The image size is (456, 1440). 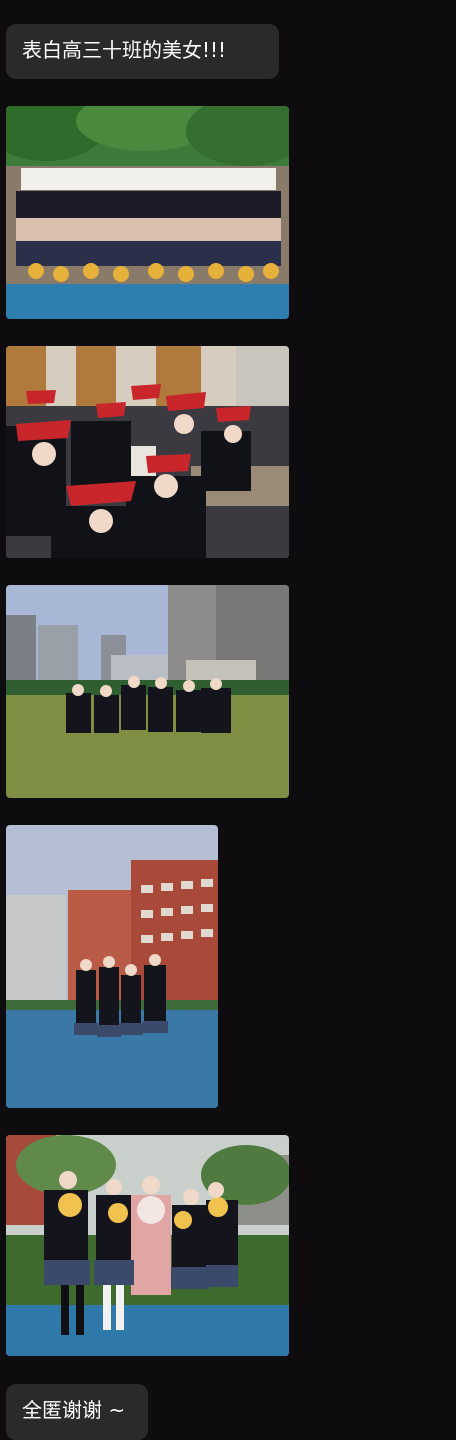 I want to click on photo-class-group, so click(x=147, y=212).